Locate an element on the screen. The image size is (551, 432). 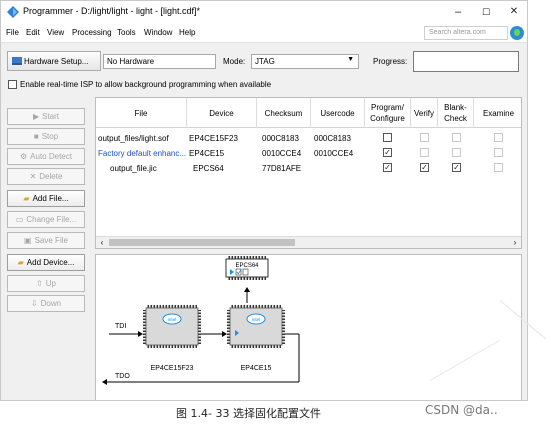
minimize-button: – is located at coordinates (458, 12).